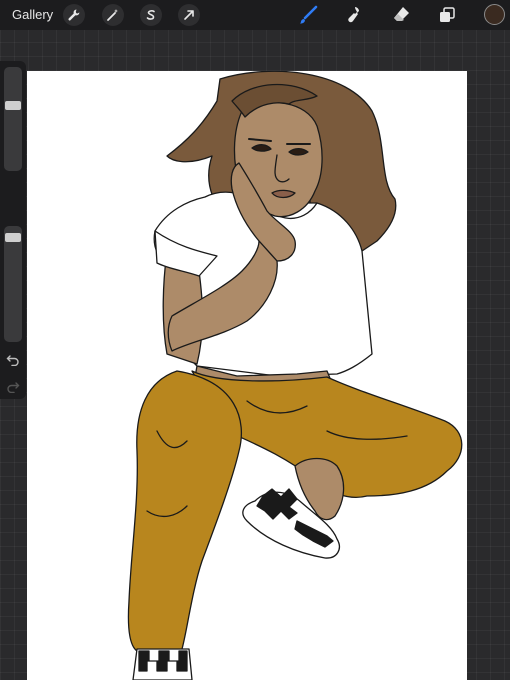  What do you see at coordinates (13, 284) in the screenshot?
I see `opacity-slider` at bounding box center [13, 284].